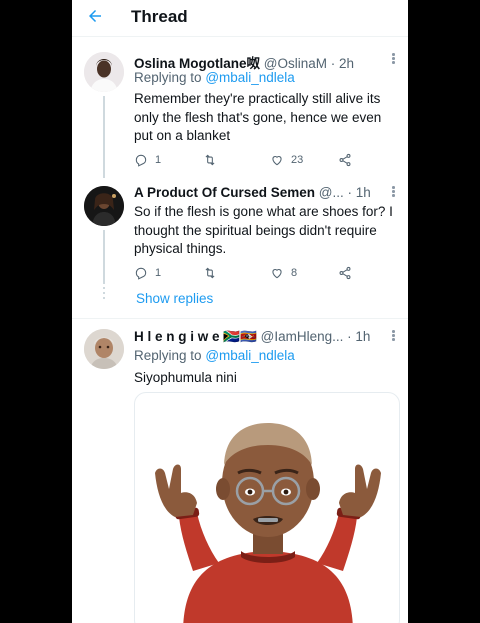 The image size is (480, 623). Describe the element at coordinates (104, 294) in the screenshot. I see `thread-dots` at that location.